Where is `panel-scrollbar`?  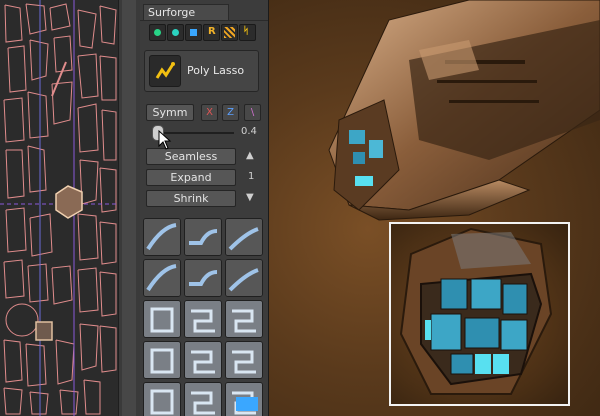 panel-scrollbar is located at coordinates (129, 208).